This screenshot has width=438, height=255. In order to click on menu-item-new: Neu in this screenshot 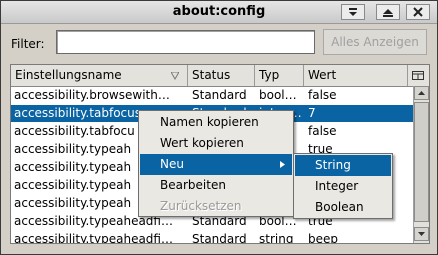, I will do `click(216, 164)`.